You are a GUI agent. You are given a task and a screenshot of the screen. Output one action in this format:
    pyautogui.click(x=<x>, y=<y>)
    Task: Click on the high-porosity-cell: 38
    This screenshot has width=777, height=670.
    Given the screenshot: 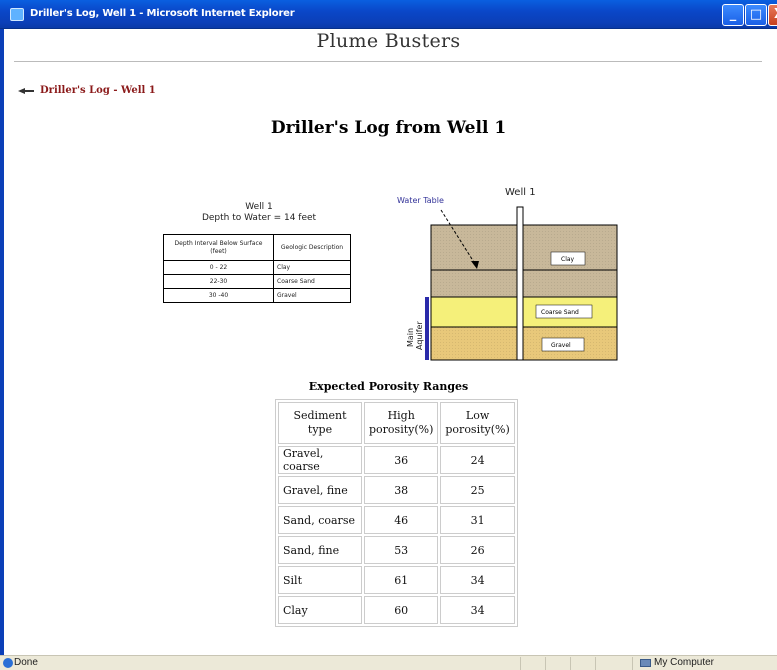 What is the action you would take?
    pyautogui.click(x=401, y=490)
    